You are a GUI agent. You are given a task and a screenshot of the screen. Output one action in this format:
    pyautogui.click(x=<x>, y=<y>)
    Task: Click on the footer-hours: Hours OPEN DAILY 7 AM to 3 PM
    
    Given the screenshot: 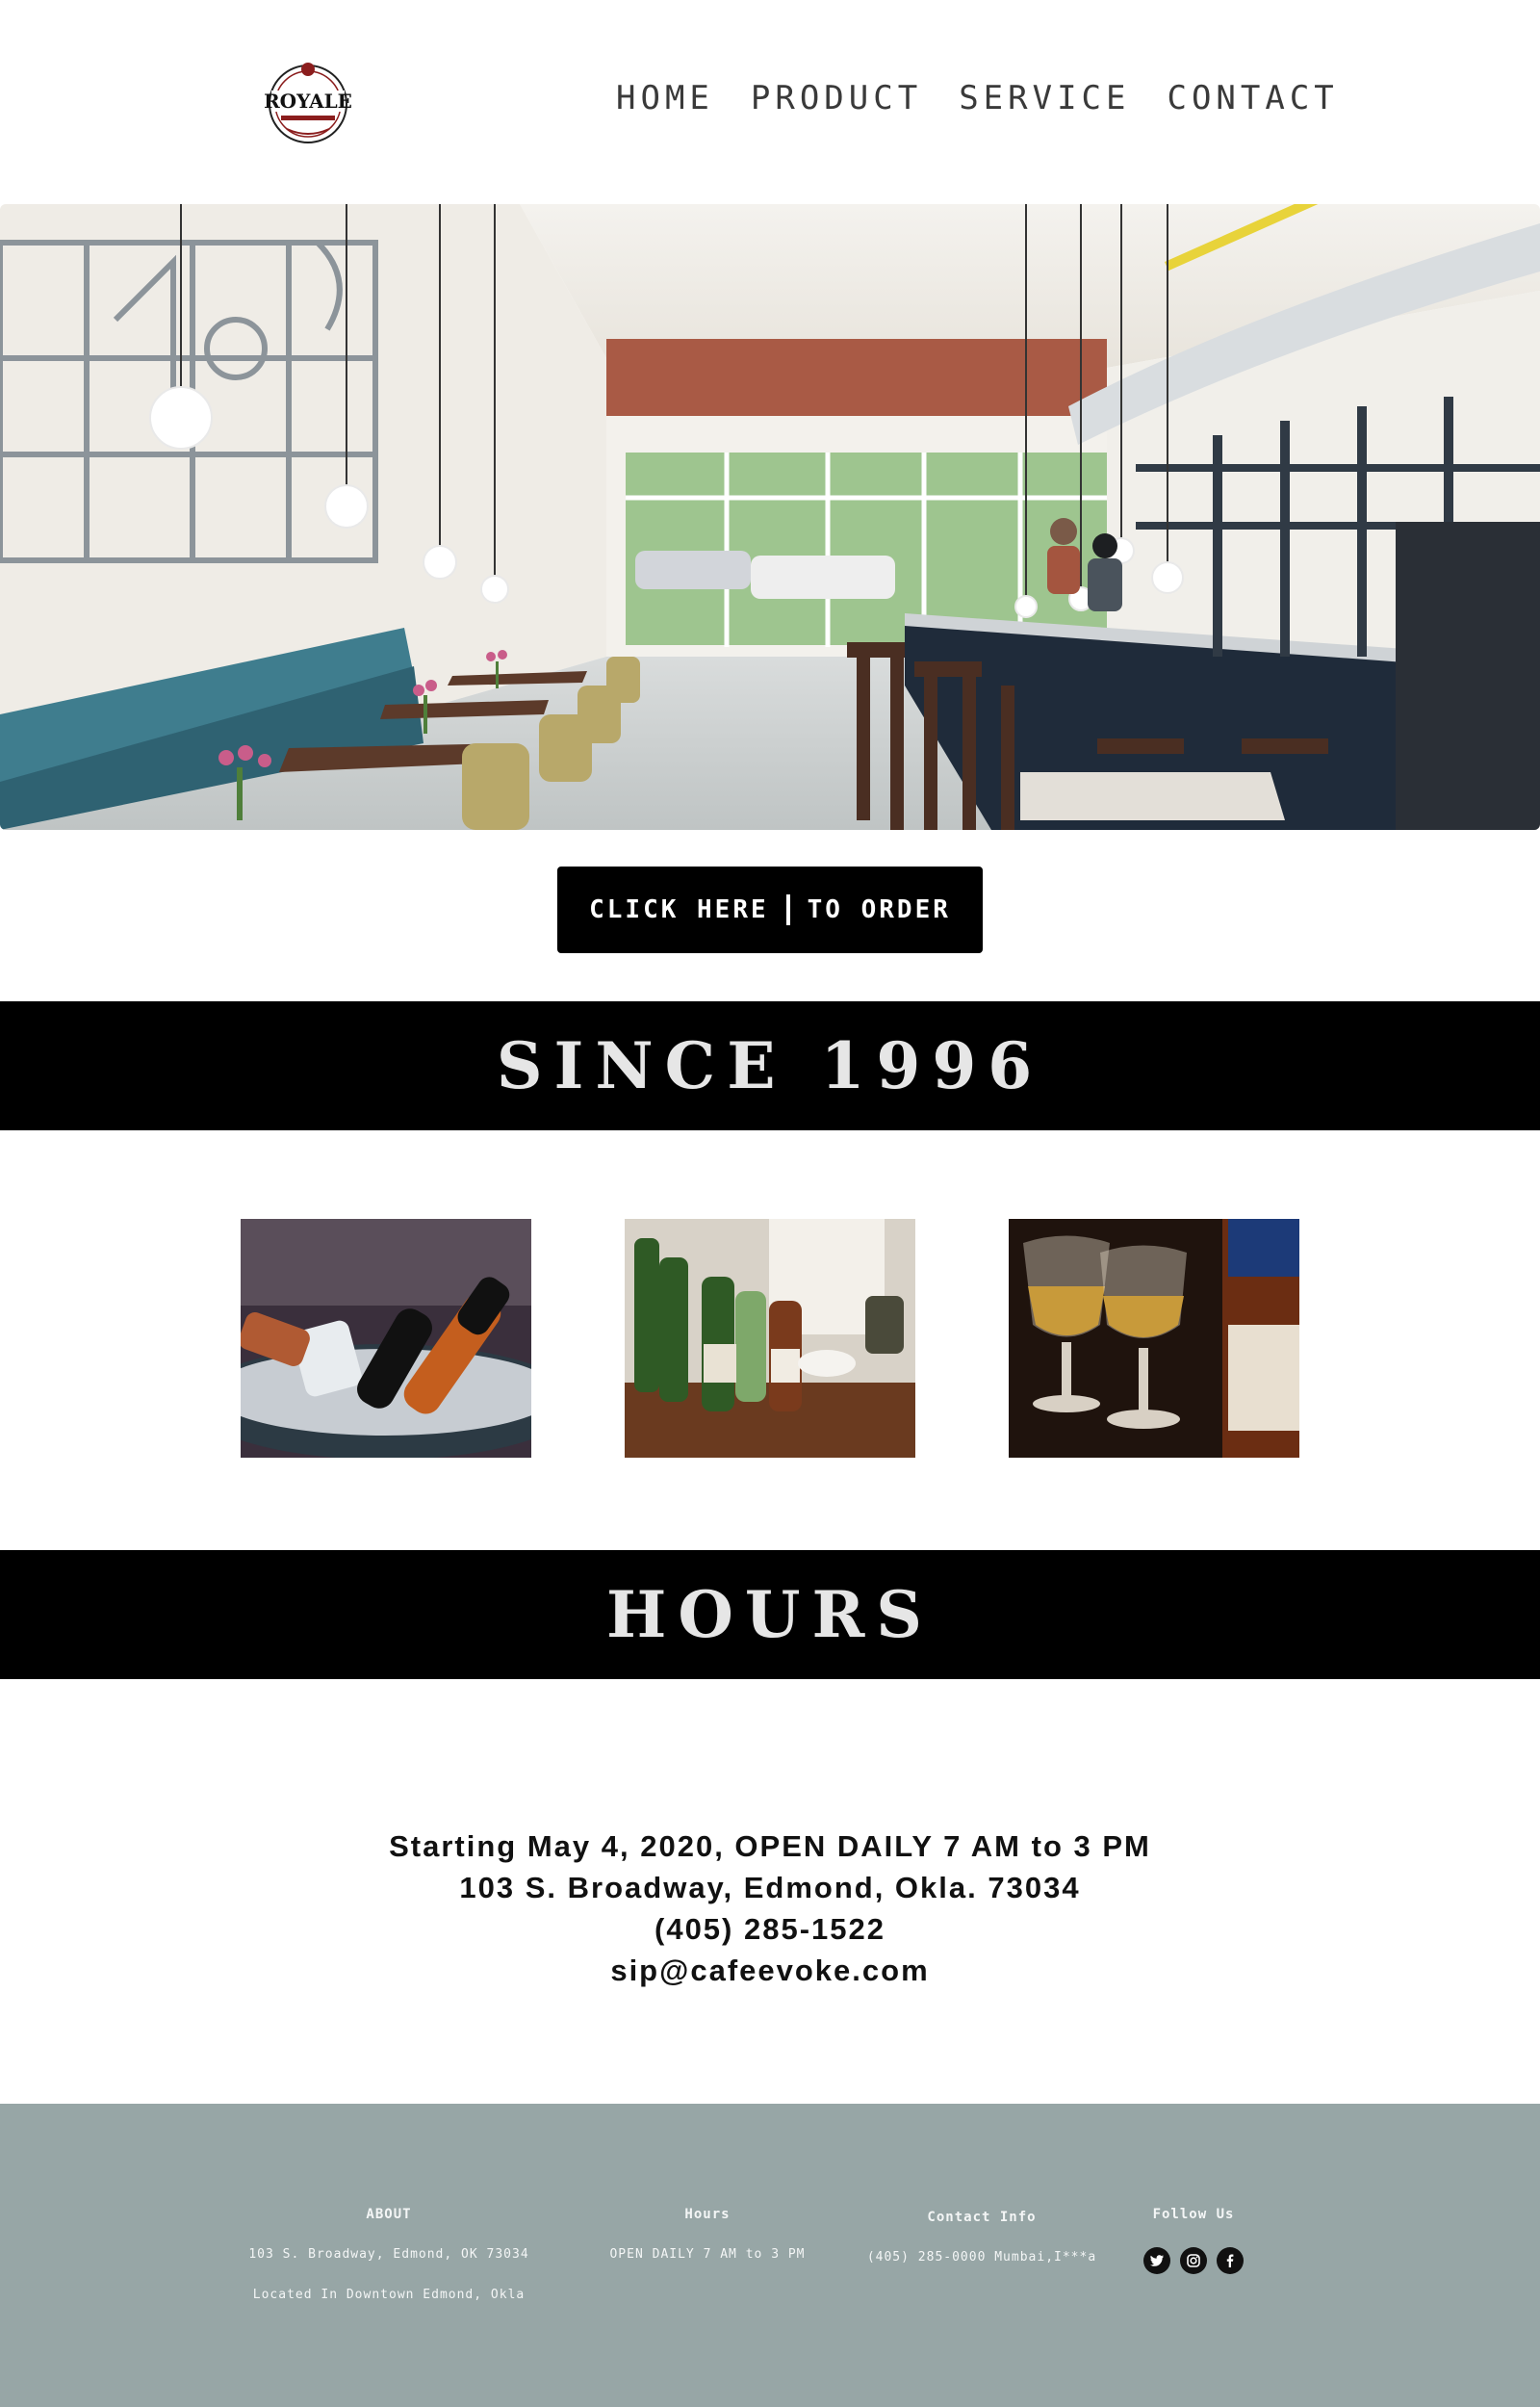 What is the action you would take?
    pyautogui.click(x=707, y=2247)
    